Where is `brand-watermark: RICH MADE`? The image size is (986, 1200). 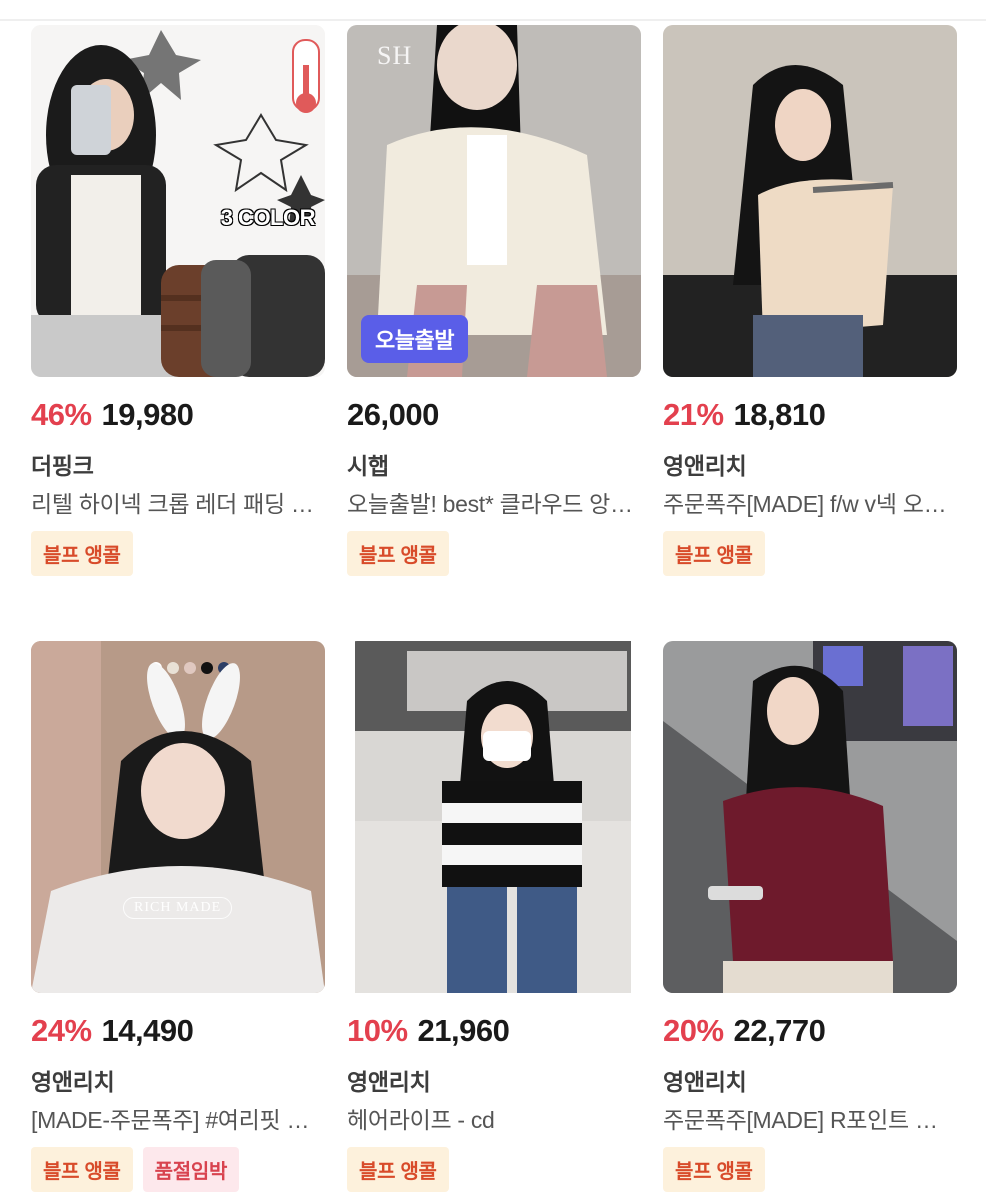 brand-watermark: RICH MADE is located at coordinates (178, 908).